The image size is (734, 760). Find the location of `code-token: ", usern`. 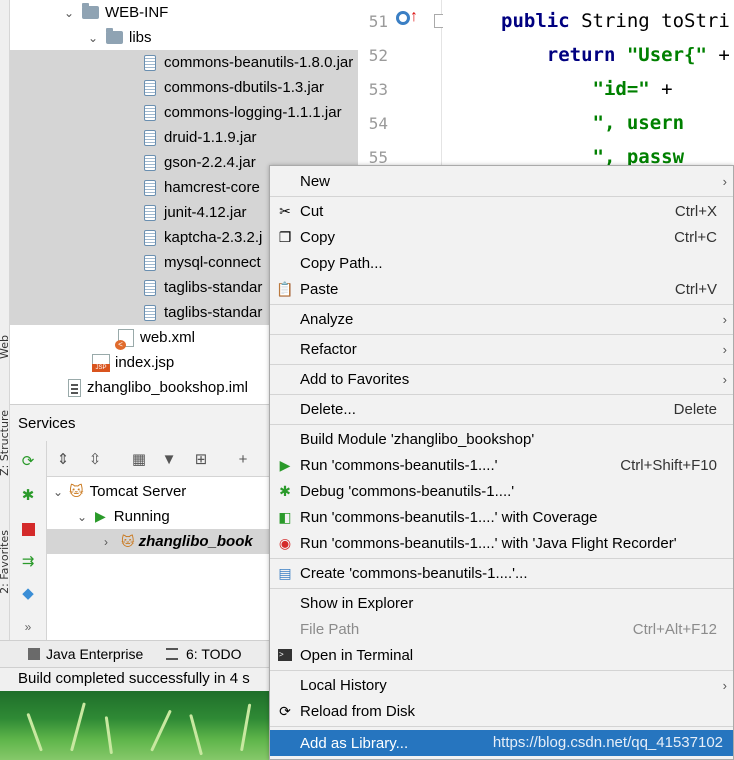

code-token: ", usern is located at coordinates (638, 123).